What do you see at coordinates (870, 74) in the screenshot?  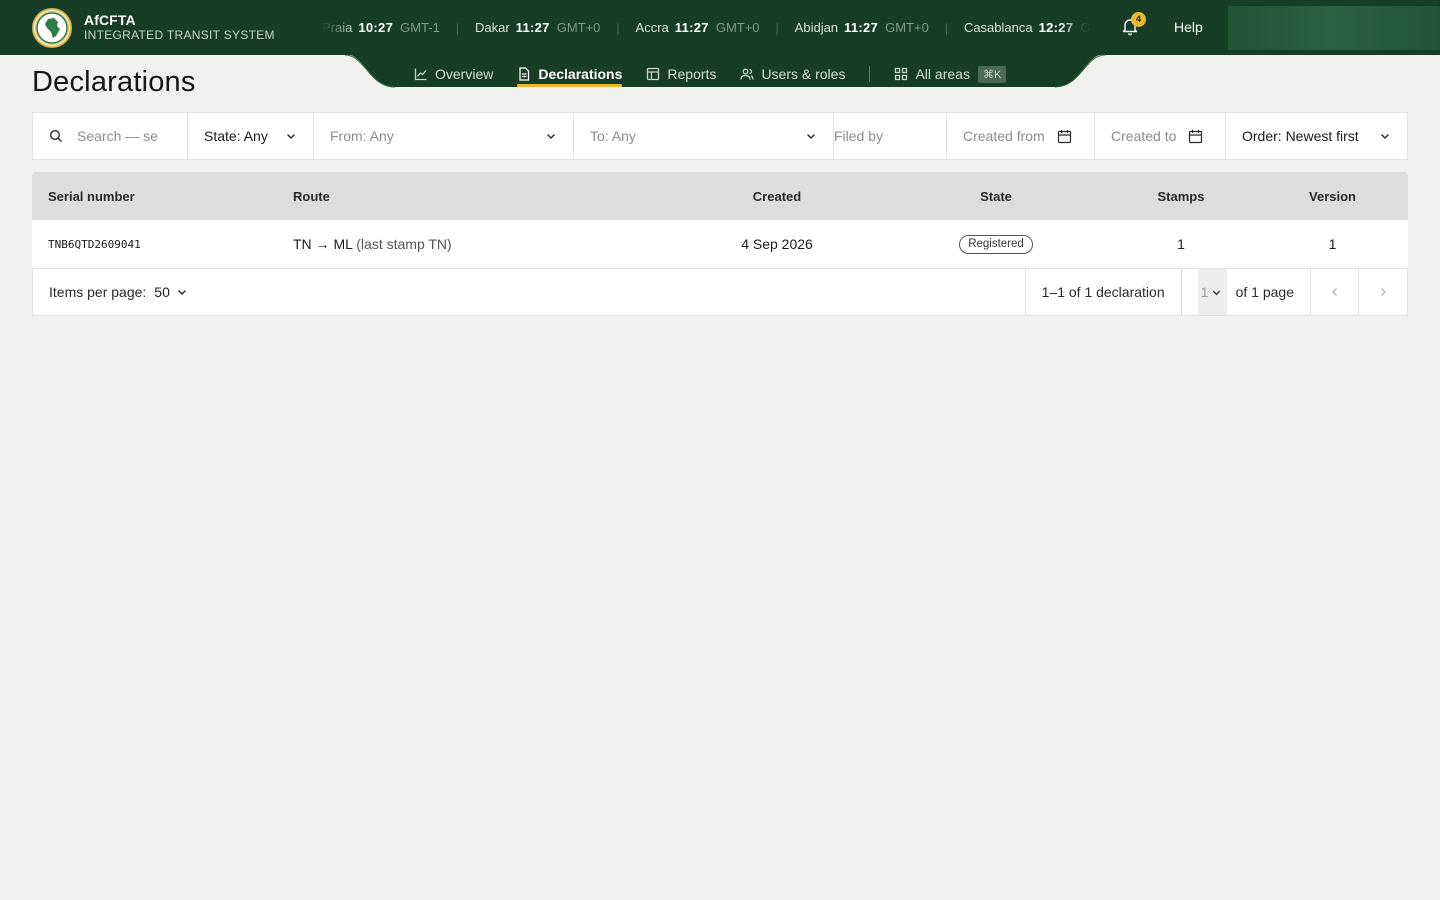 I see `nav-divider` at bounding box center [870, 74].